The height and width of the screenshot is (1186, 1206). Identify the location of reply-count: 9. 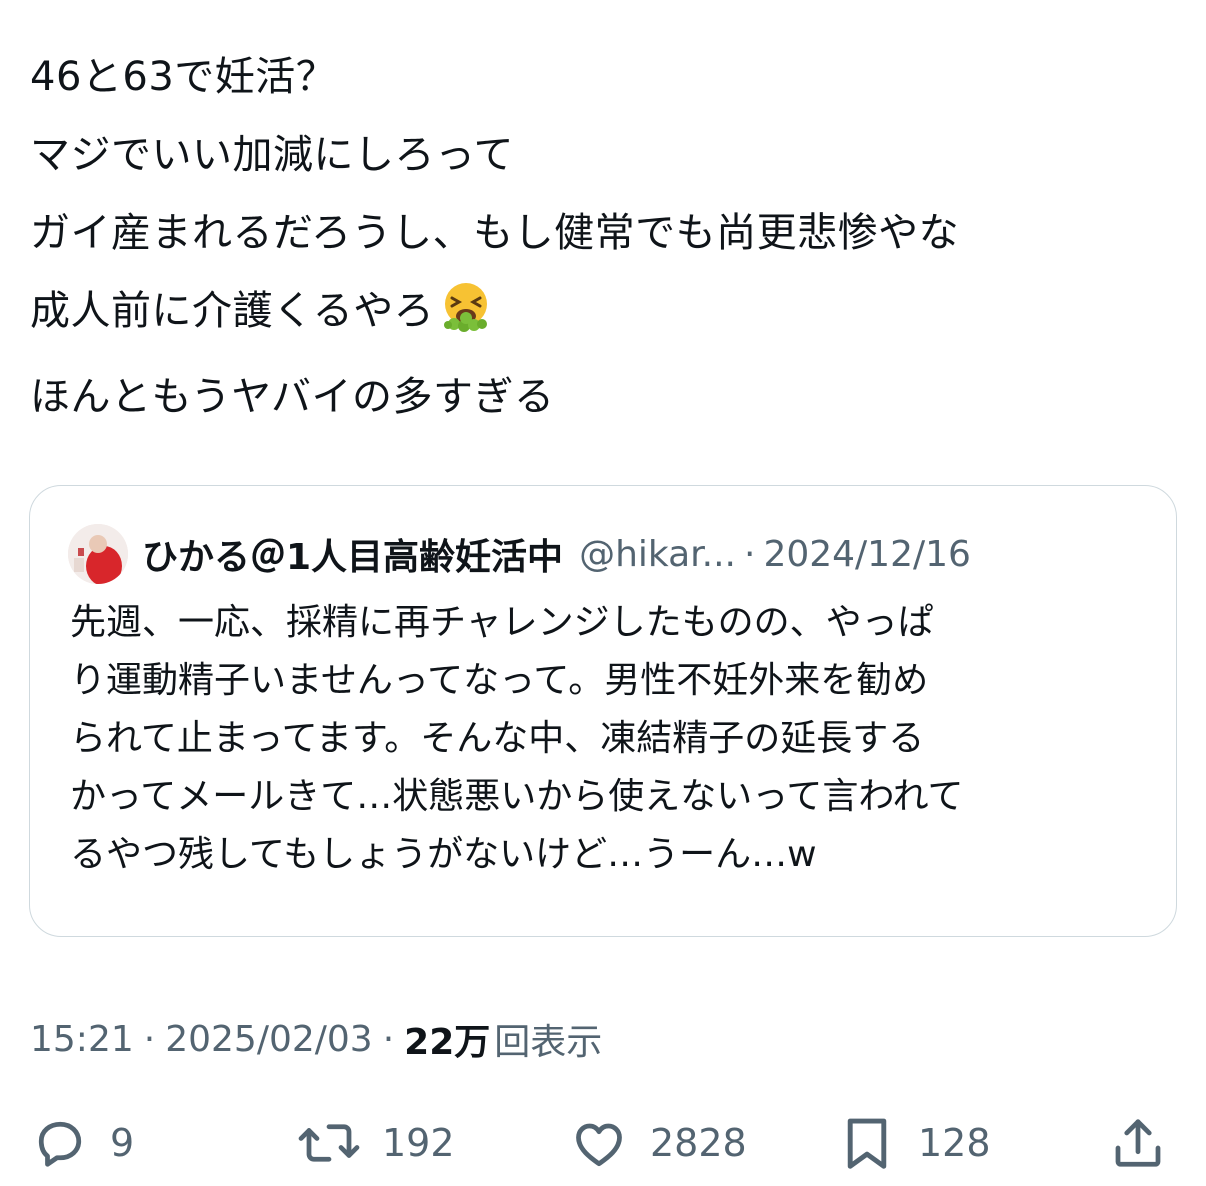
(122, 1143).